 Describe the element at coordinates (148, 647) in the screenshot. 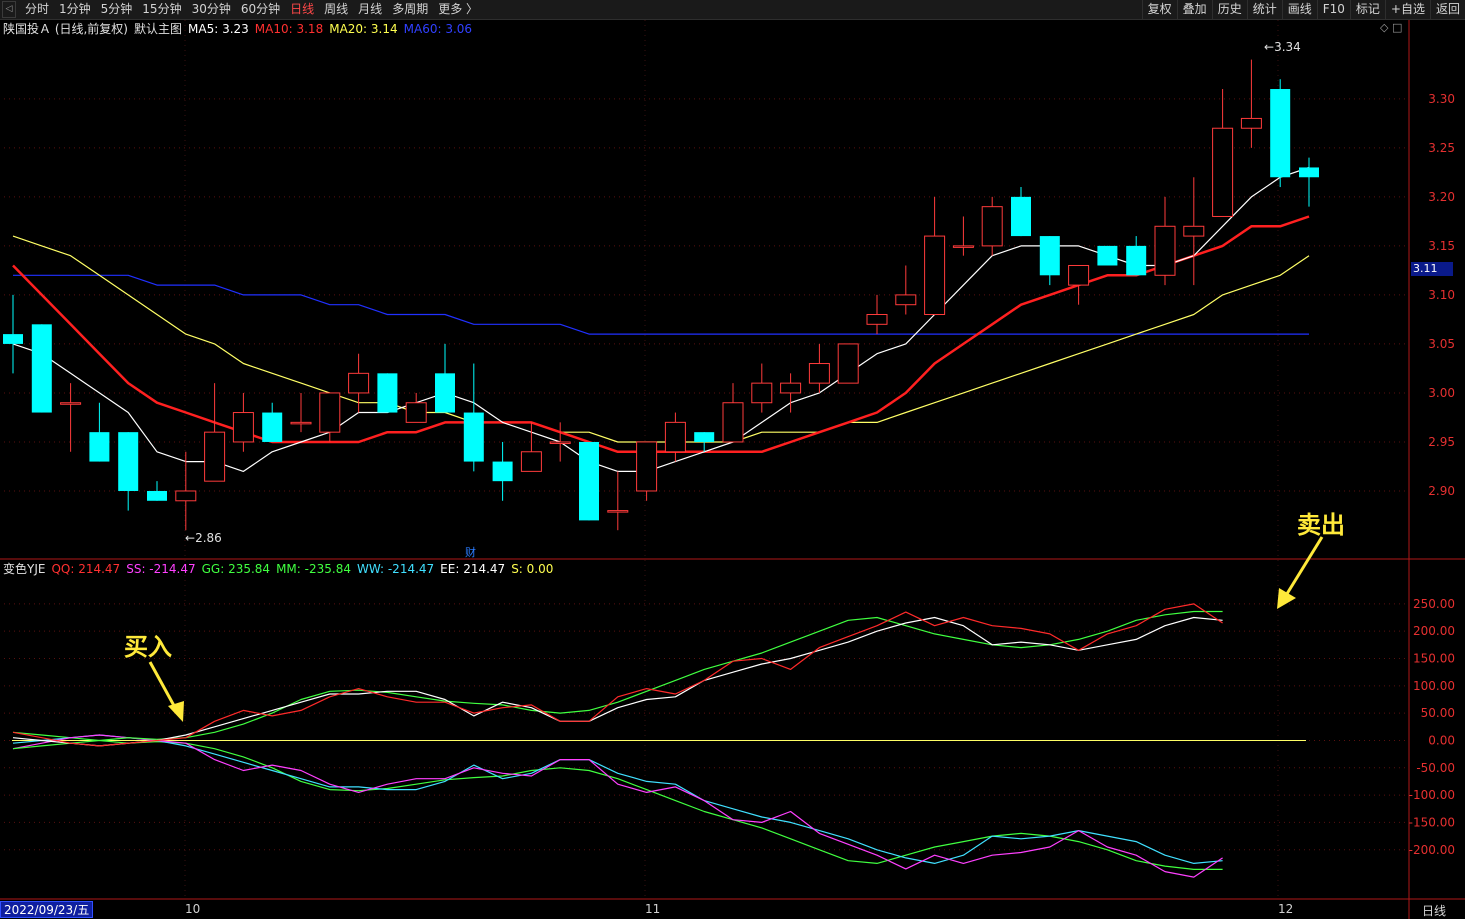

I see `buy-annotation: 买入` at that location.